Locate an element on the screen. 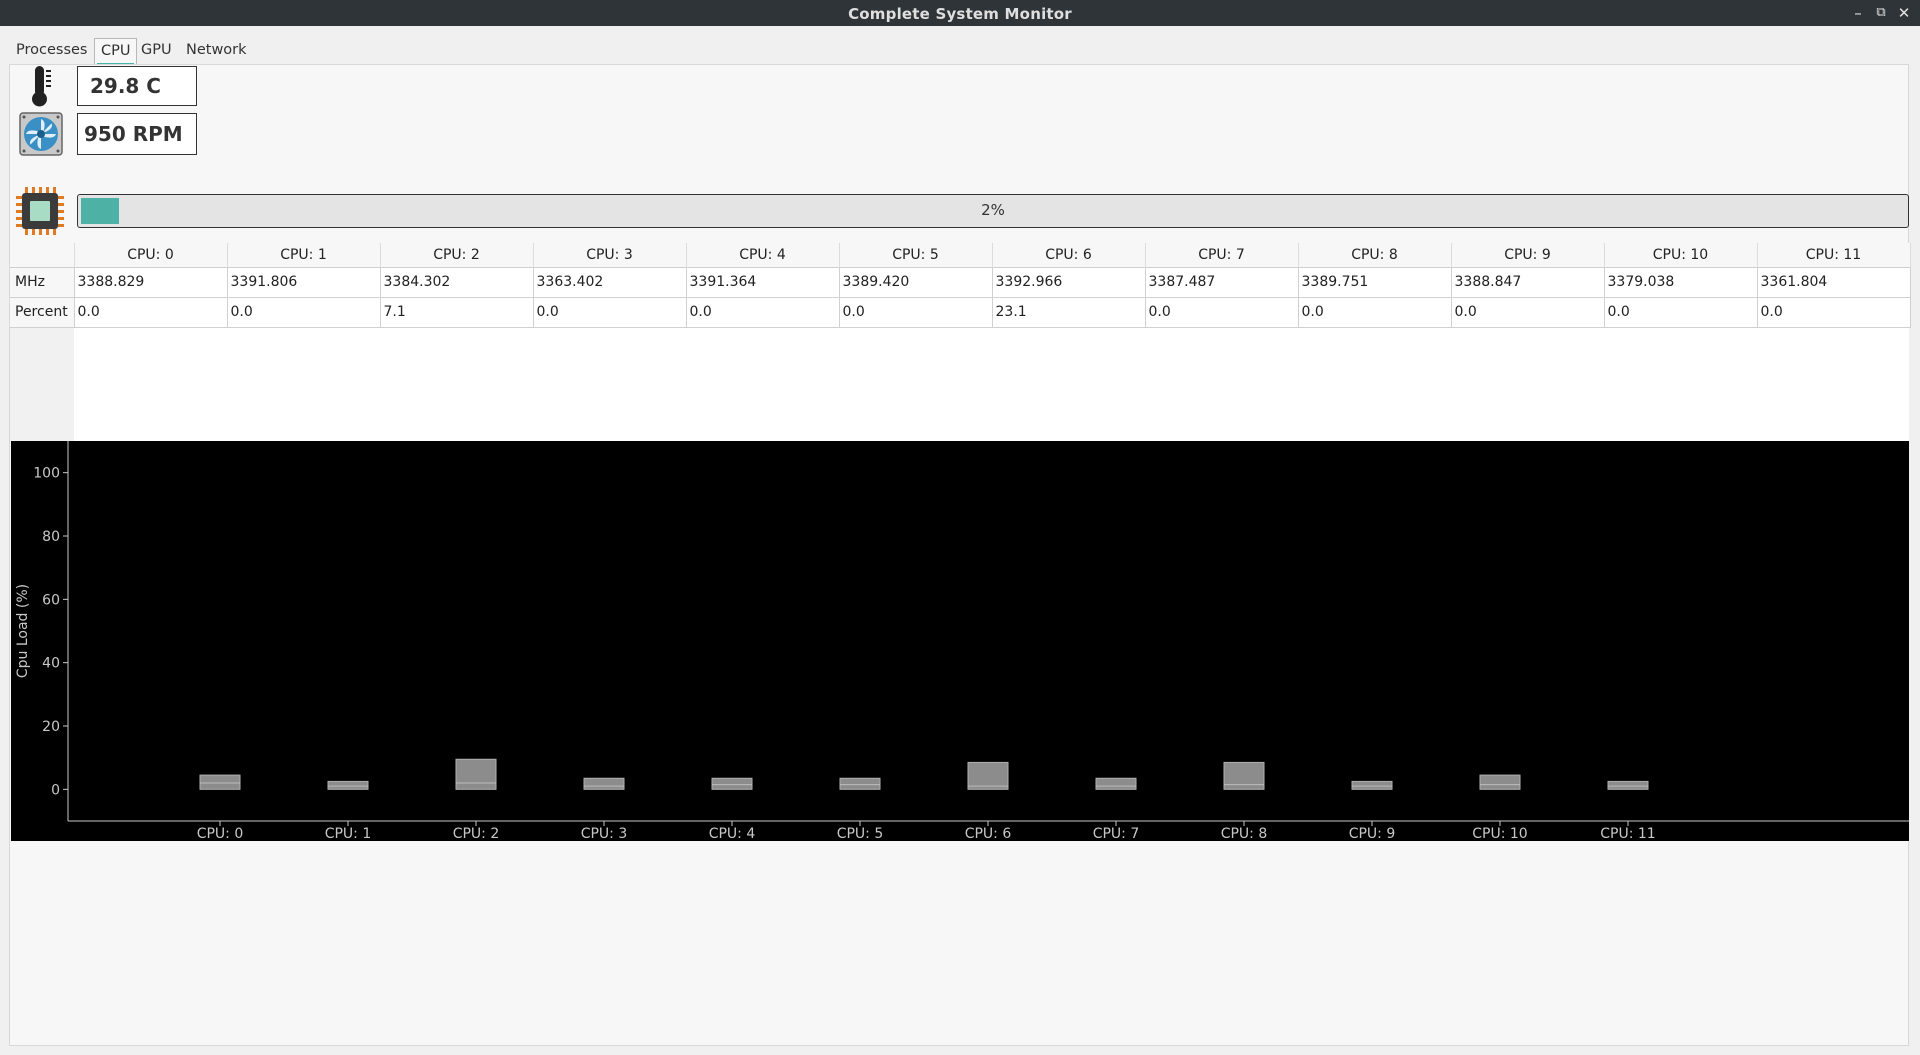 Image resolution: width=1920 pixels, height=1055 pixels. table-cell: 3389.751 is located at coordinates (1375, 282).